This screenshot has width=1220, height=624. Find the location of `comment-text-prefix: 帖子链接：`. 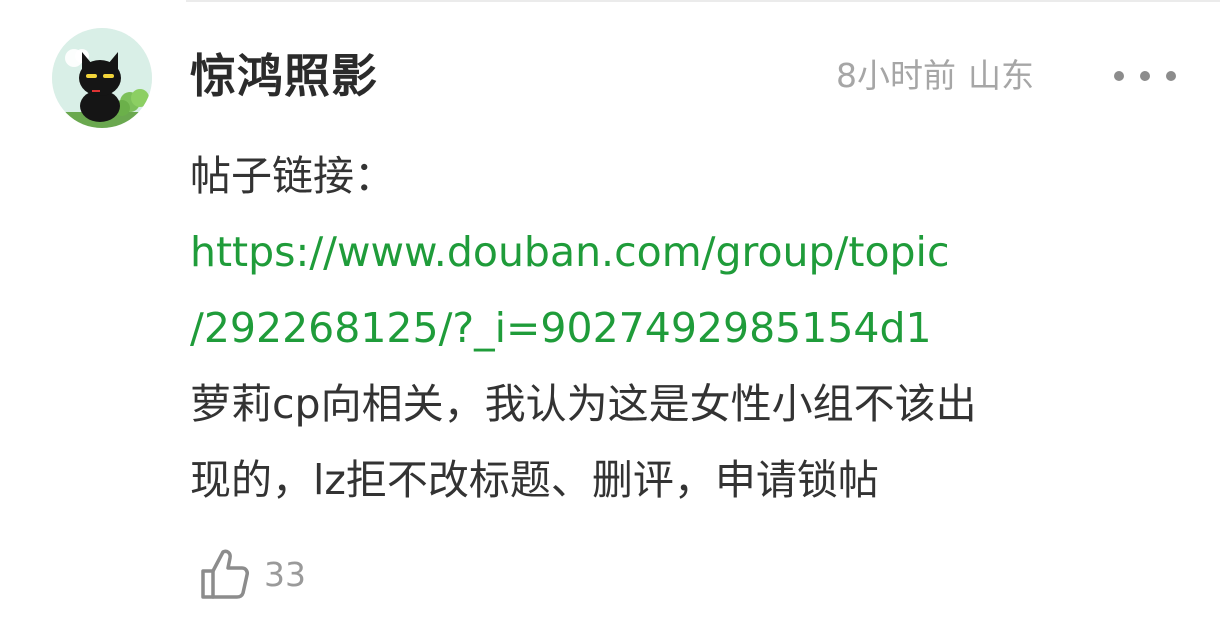

comment-text-prefix: 帖子链接： is located at coordinates (292, 176).